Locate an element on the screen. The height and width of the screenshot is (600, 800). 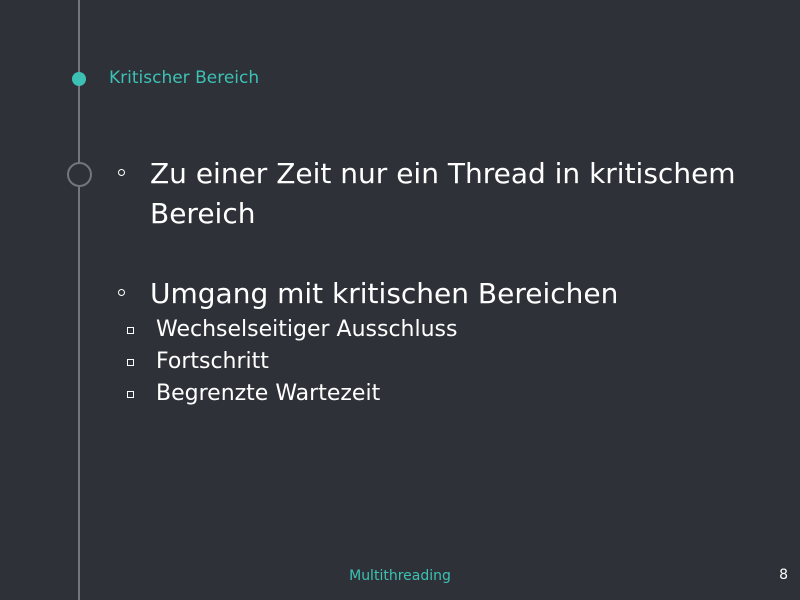
bullet-text: Umgang mit kritischen Bereichen is located at coordinates (384, 293).